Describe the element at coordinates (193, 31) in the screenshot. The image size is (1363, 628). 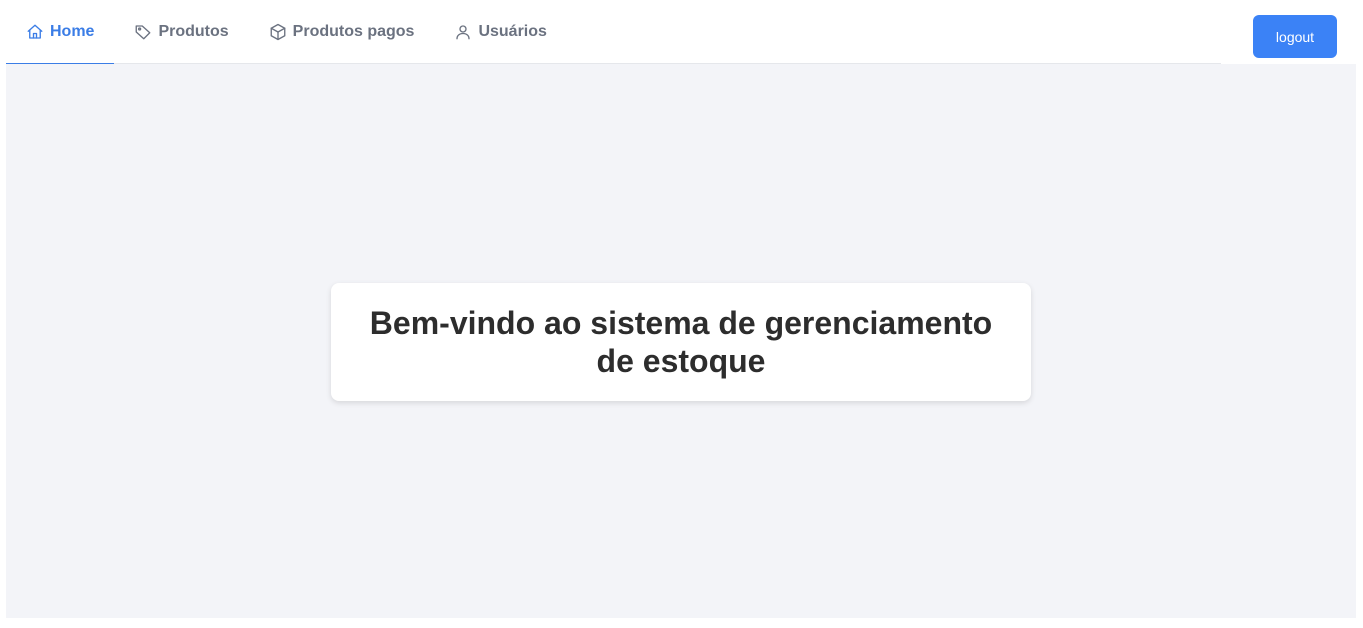
I see `nav-item-label: Produtos` at that location.